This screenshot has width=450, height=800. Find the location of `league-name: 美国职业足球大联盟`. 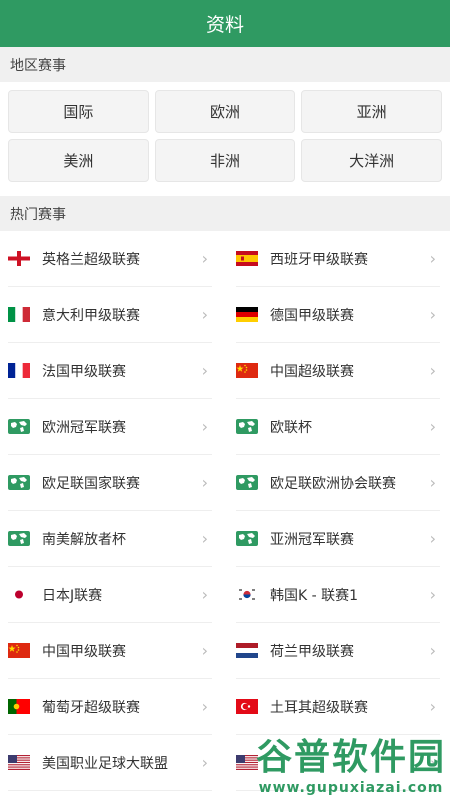

league-name: 美国职业足球大联盟 is located at coordinates (105, 763).